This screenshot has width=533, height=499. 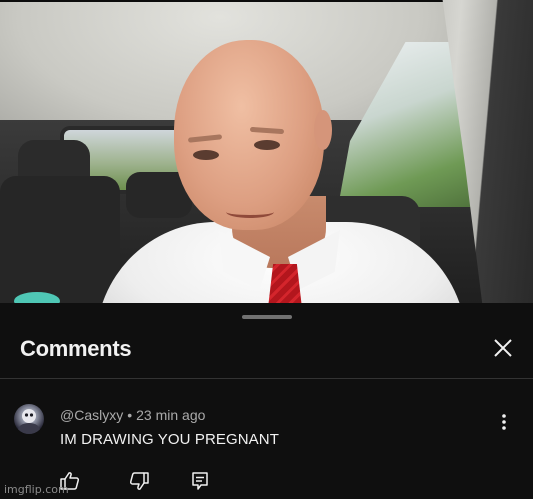 I want to click on comment-time: 23 min ago, so click(x=171, y=415).